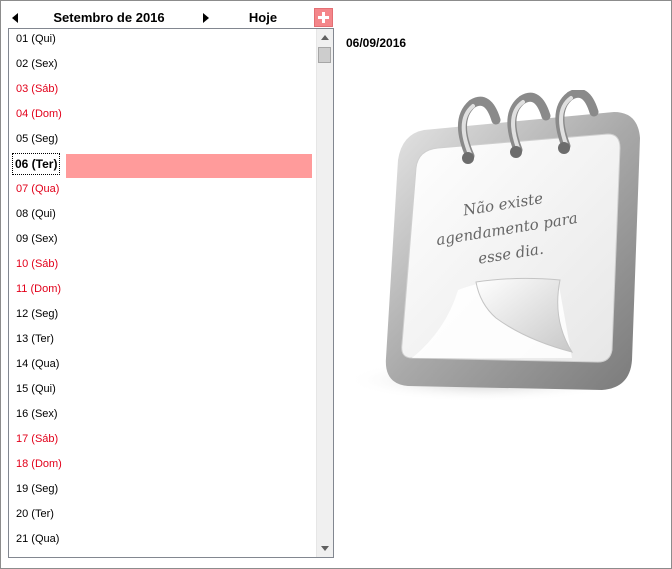 The image size is (672, 569). Describe the element at coordinates (162, 116) in the screenshot. I see `day-row: 04 (Dom)` at that location.